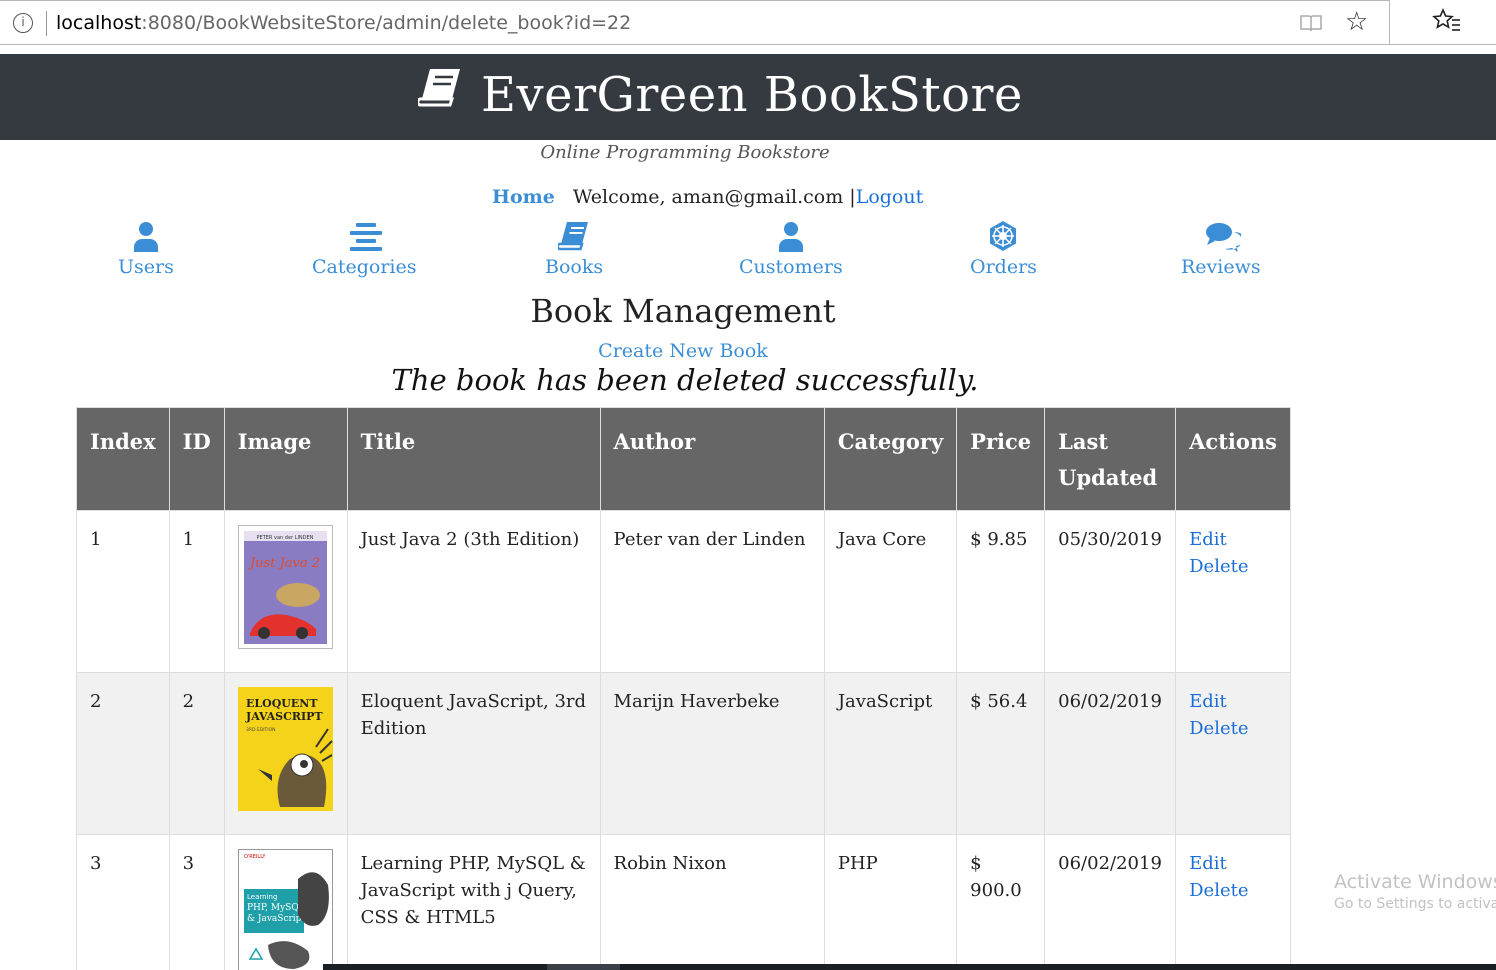 Image resolution: width=1496 pixels, height=970 pixels. What do you see at coordinates (276, 919) in the screenshot?
I see `cover-title-line3: & JavaScript` at bounding box center [276, 919].